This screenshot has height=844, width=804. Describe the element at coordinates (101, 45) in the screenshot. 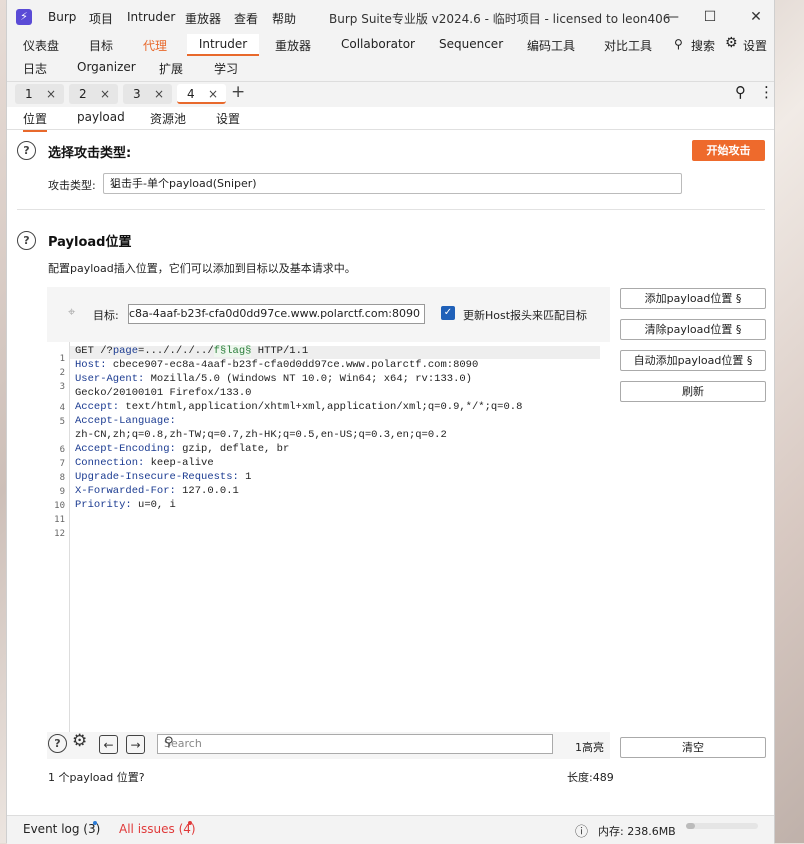

I see `tab-target: 目标` at that location.